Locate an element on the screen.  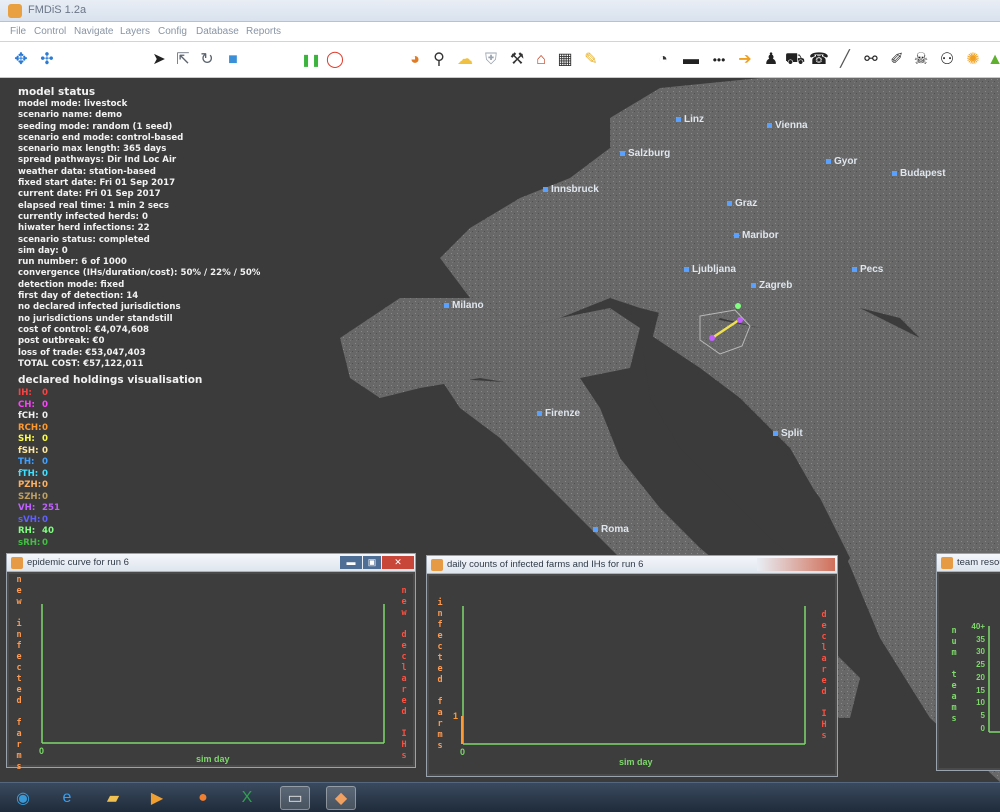
menu-0: File is located at coordinates (18, 31).